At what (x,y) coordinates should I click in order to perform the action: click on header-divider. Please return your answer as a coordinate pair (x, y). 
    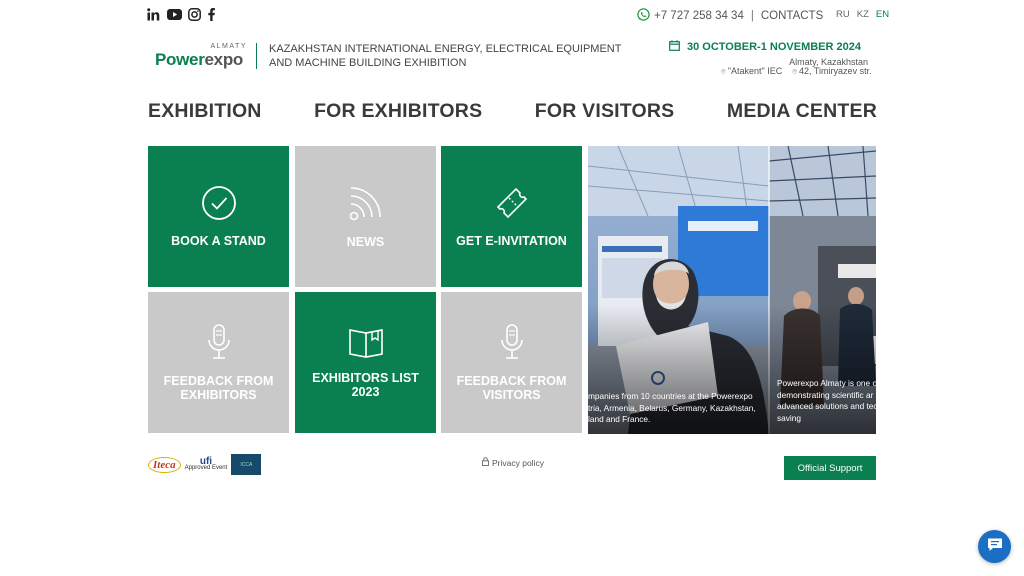
    Looking at the image, I should click on (256, 56).